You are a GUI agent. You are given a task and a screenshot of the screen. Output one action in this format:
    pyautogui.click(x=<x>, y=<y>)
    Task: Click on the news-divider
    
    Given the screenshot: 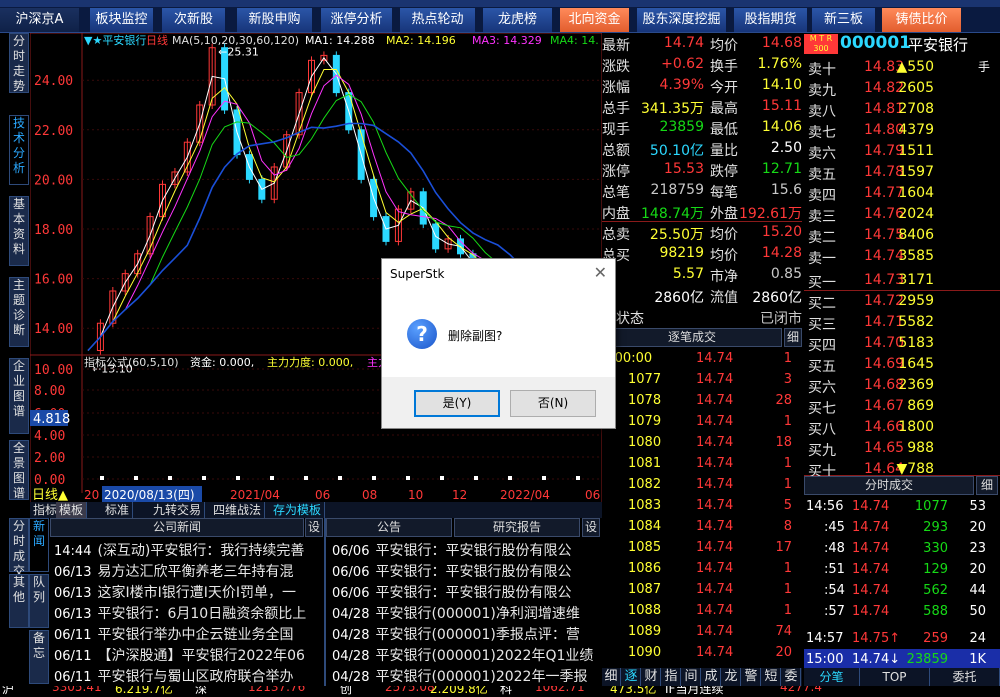 What is the action you would take?
    pyautogui.click(x=325, y=602)
    